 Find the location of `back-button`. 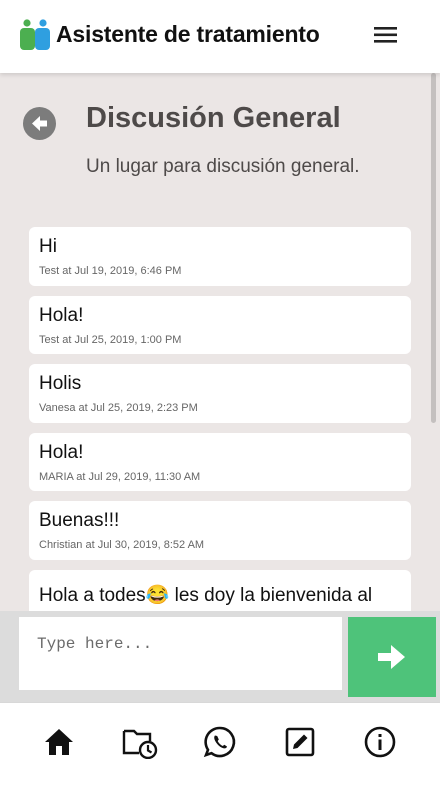

back-button is located at coordinates (39, 123).